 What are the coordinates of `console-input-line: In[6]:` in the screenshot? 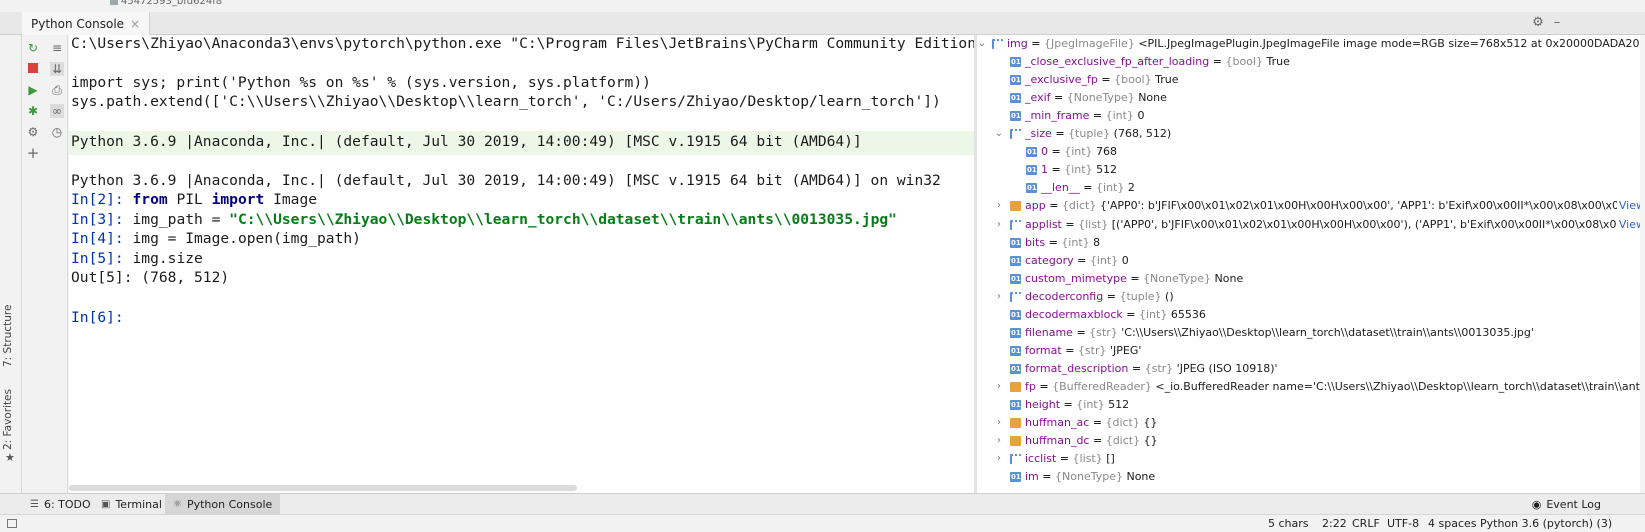 It's located at (102, 317).